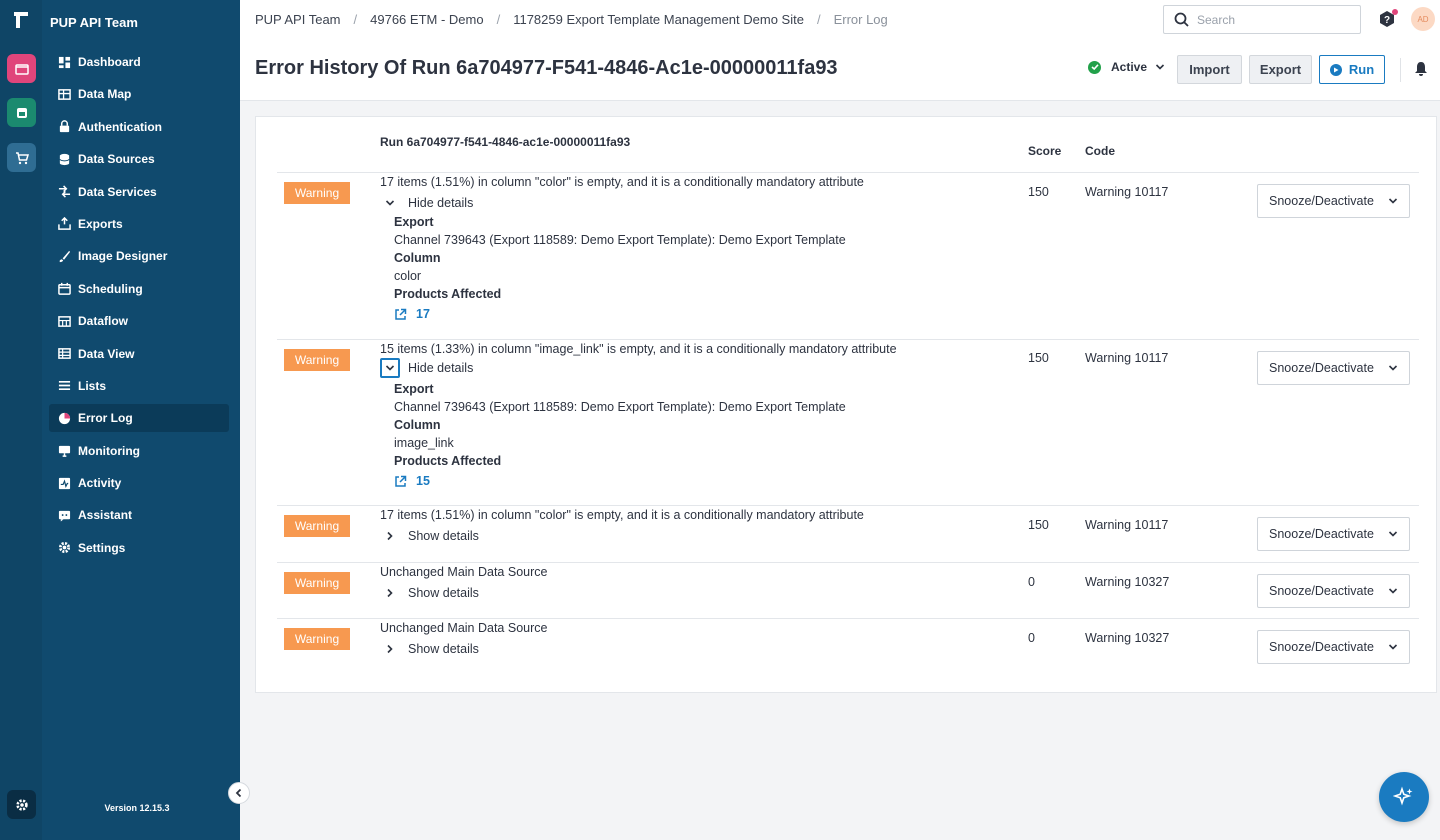 This screenshot has width=1440, height=840. What do you see at coordinates (1423, 19) in the screenshot?
I see `avatar: AD` at bounding box center [1423, 19].